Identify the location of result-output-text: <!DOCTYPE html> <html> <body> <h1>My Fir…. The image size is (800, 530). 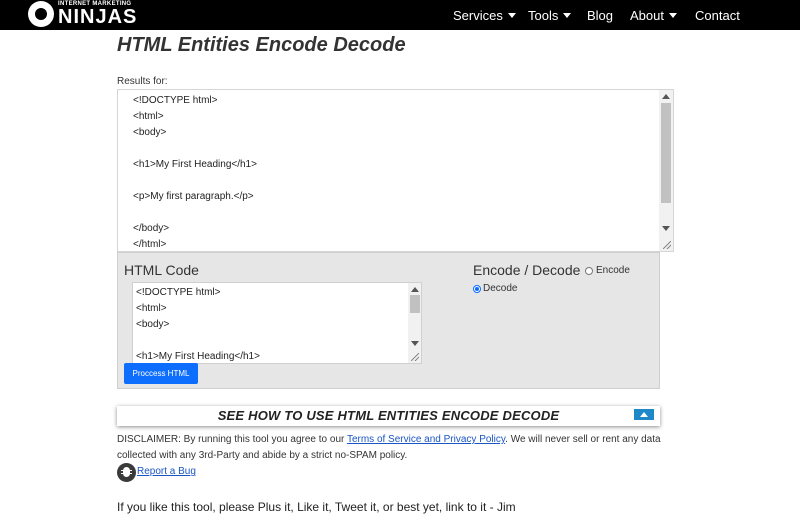
(195, 172).